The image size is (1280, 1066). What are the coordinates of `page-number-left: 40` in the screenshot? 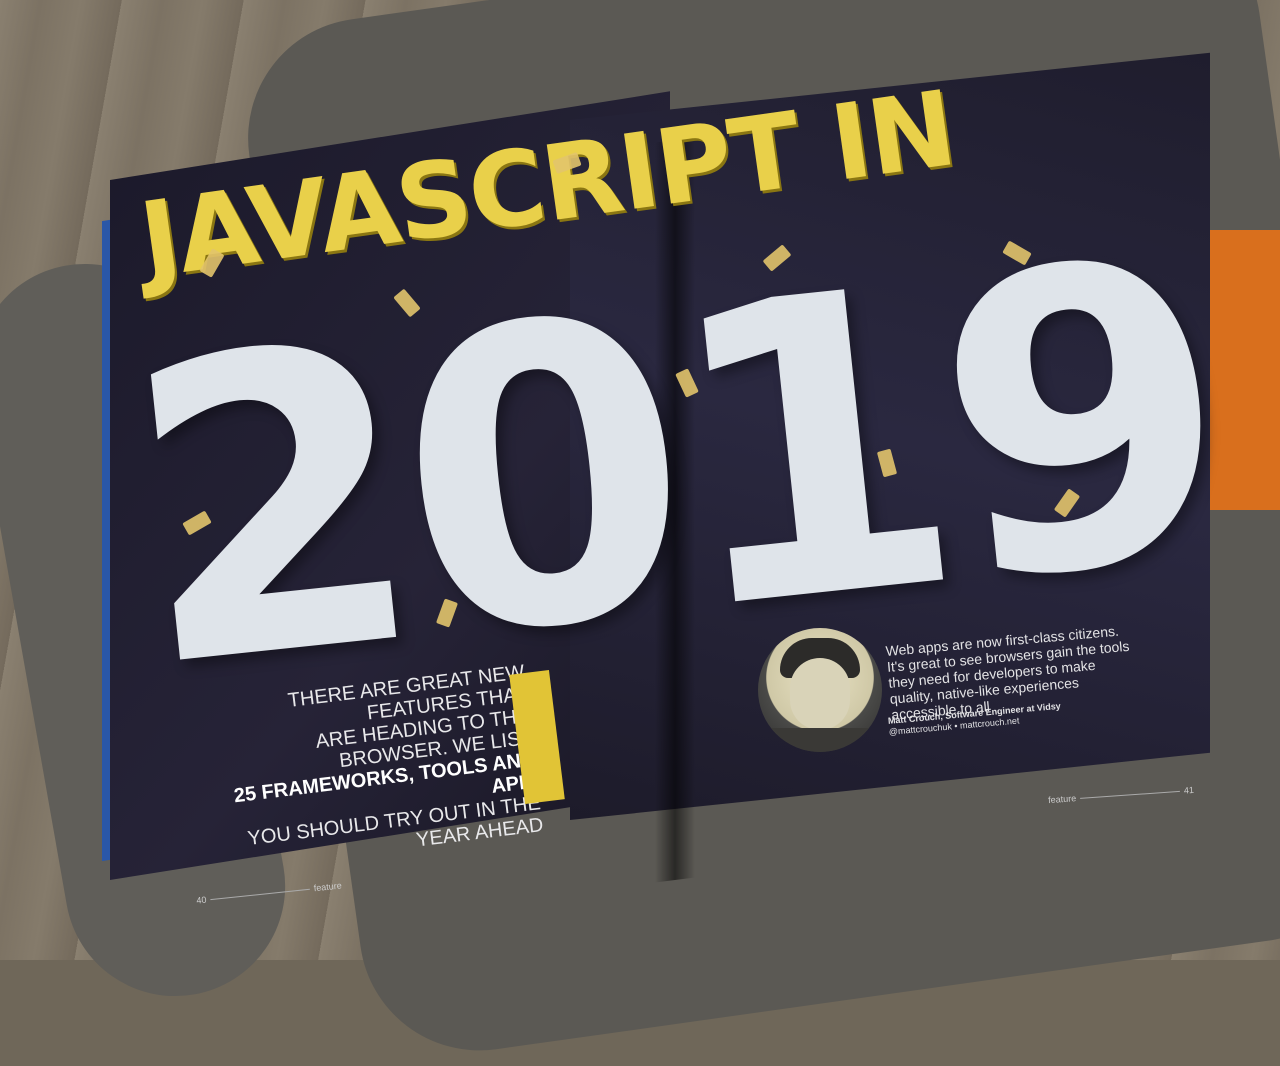 It's located at (201, 900).